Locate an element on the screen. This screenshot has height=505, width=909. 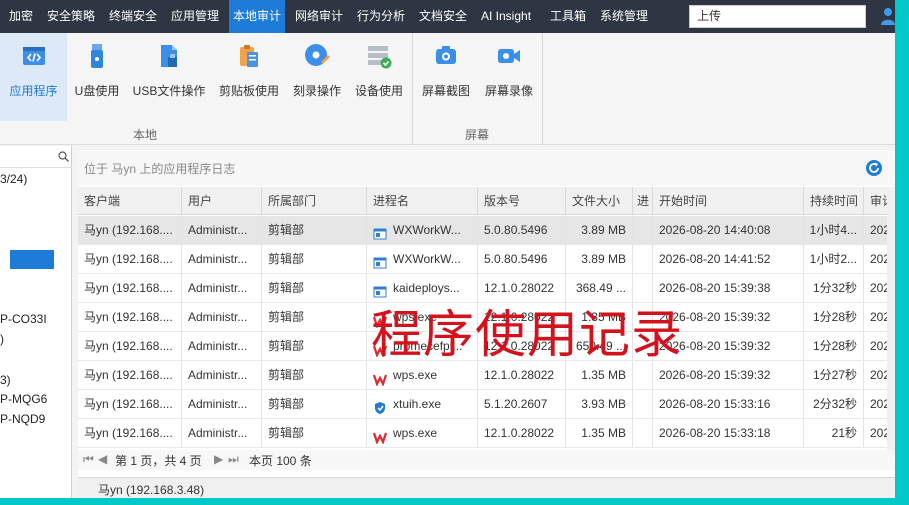
column-header-duration: 持续时间 is located at coordinates (834, 200).